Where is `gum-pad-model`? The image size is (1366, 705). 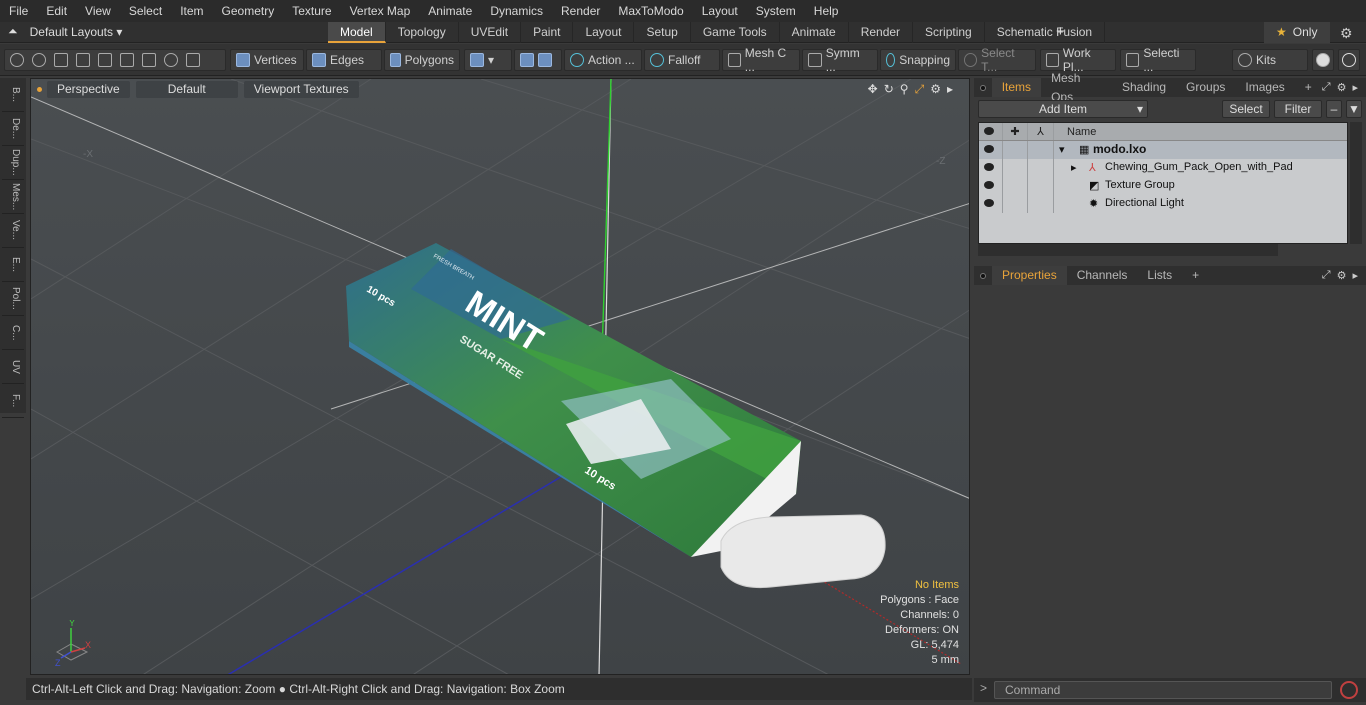
gum-pad-model is located at coordinates (803, 551).